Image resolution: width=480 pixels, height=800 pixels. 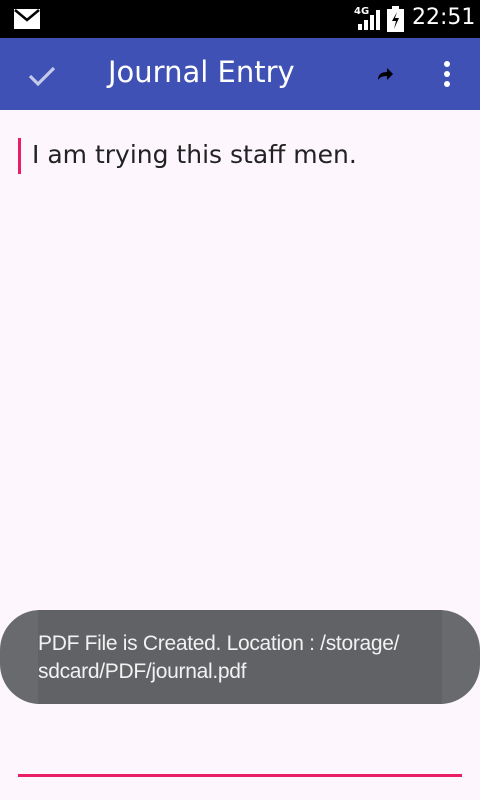 I want to click on mail-icon, so click(x=27, y=19).